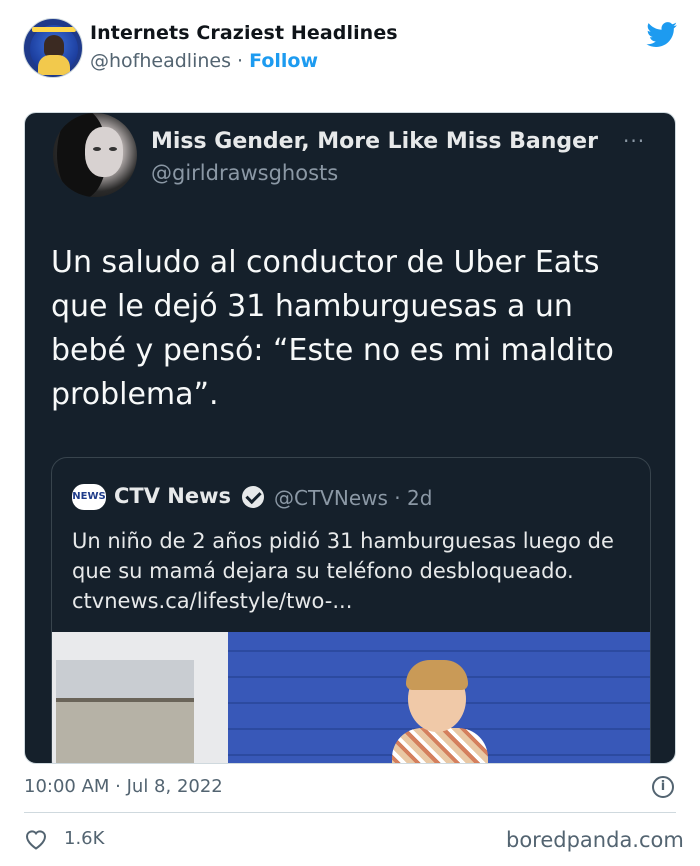 The image size is (700, 866). I want to click on author-handle-row: @hofheadlines · Follow, so click(204, 61).